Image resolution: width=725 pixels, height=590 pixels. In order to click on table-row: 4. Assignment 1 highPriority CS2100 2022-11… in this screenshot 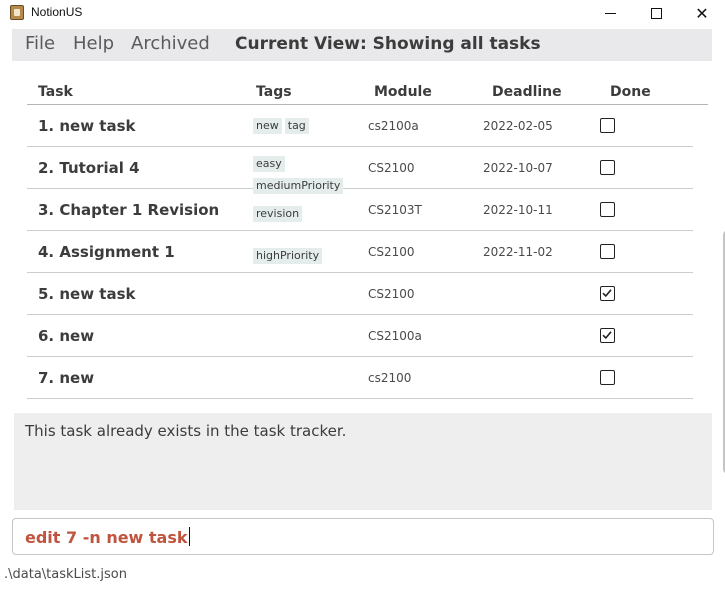, I will do `click(360, 252)`.